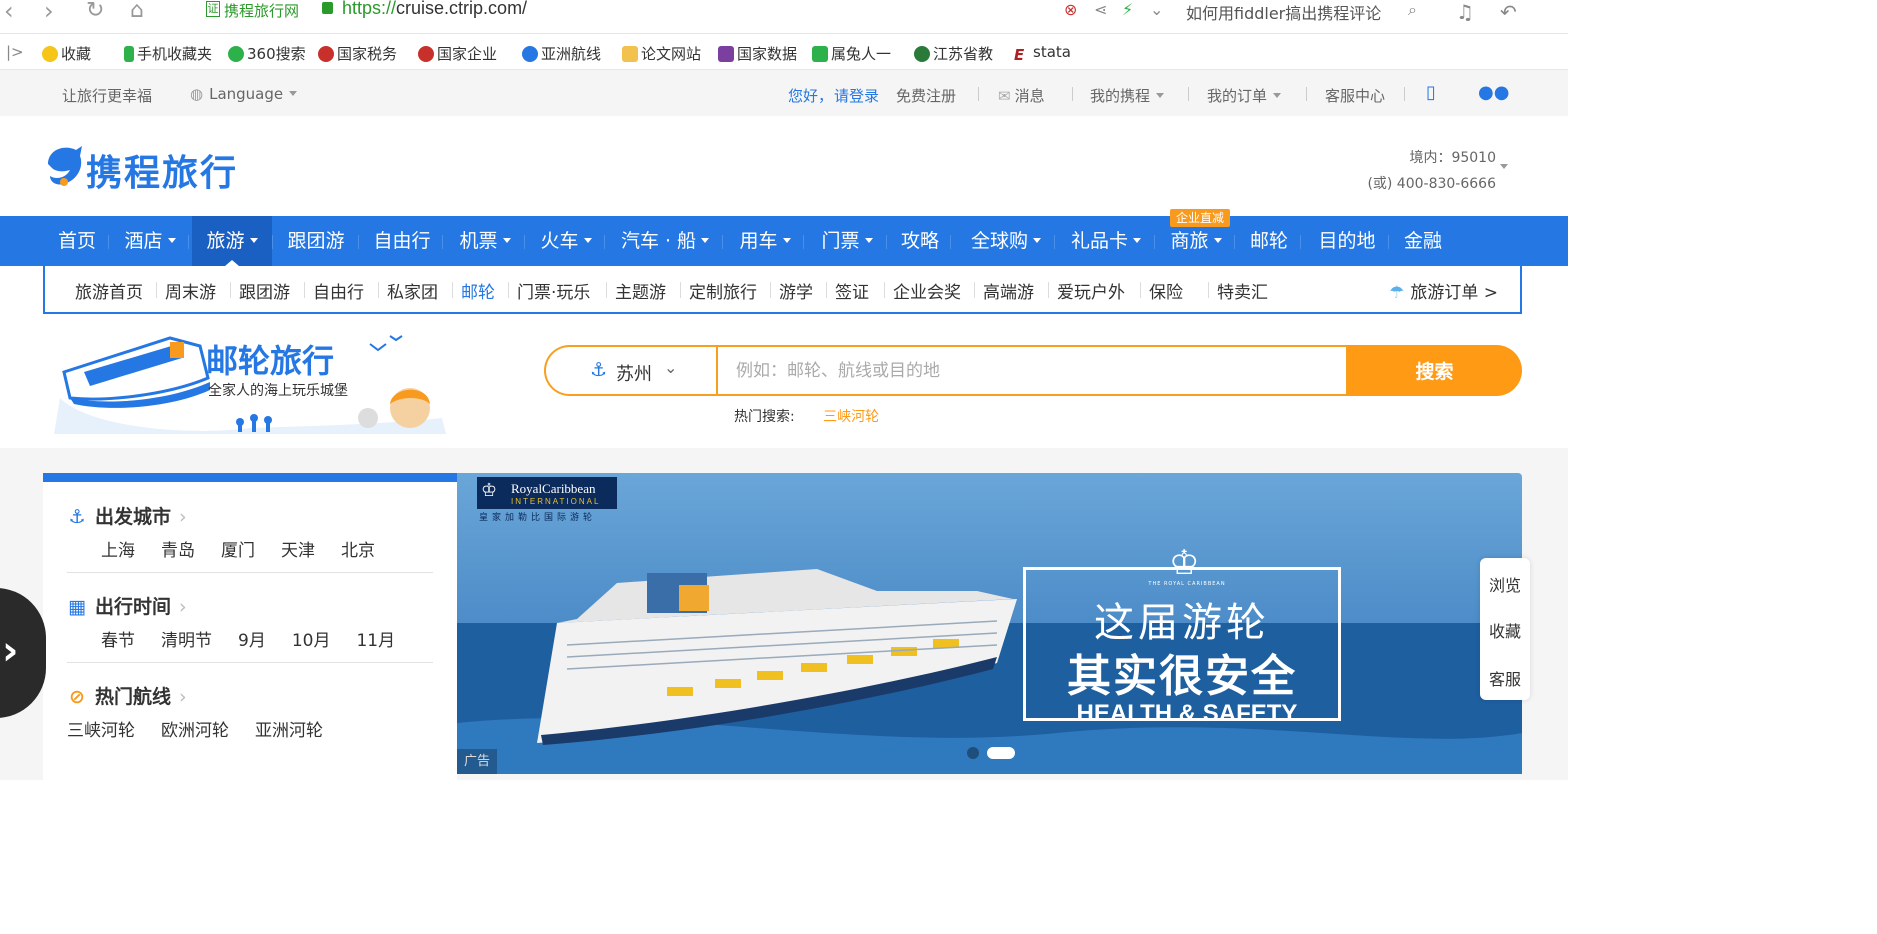 This screenshot has width=1877, height=934. I want to click on messages-link: ✉ 消息, so click(1021, 95).